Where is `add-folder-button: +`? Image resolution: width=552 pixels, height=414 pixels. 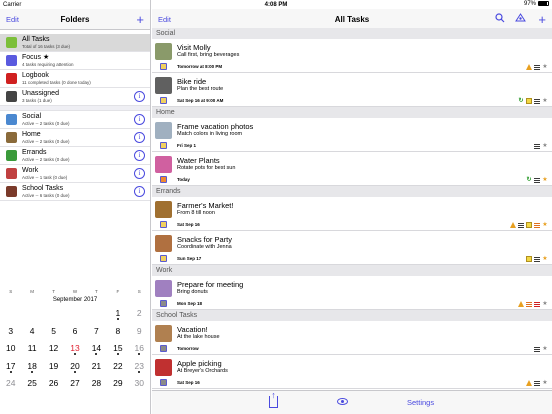
add-folder-button: + is located at coordinates (140, 19).